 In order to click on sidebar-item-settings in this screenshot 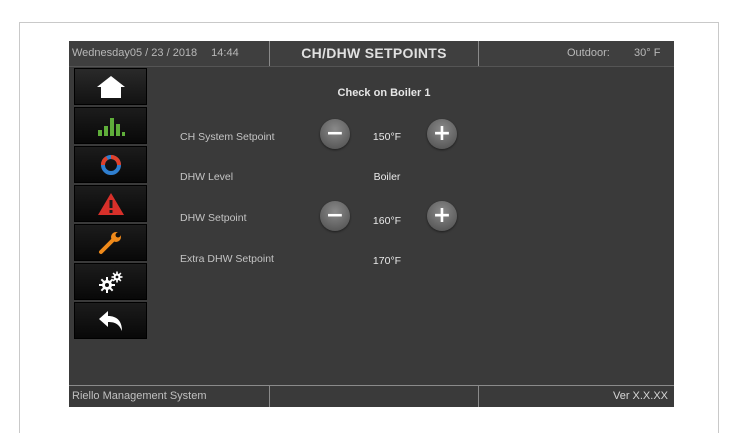, I will do `click(110, 281)`.